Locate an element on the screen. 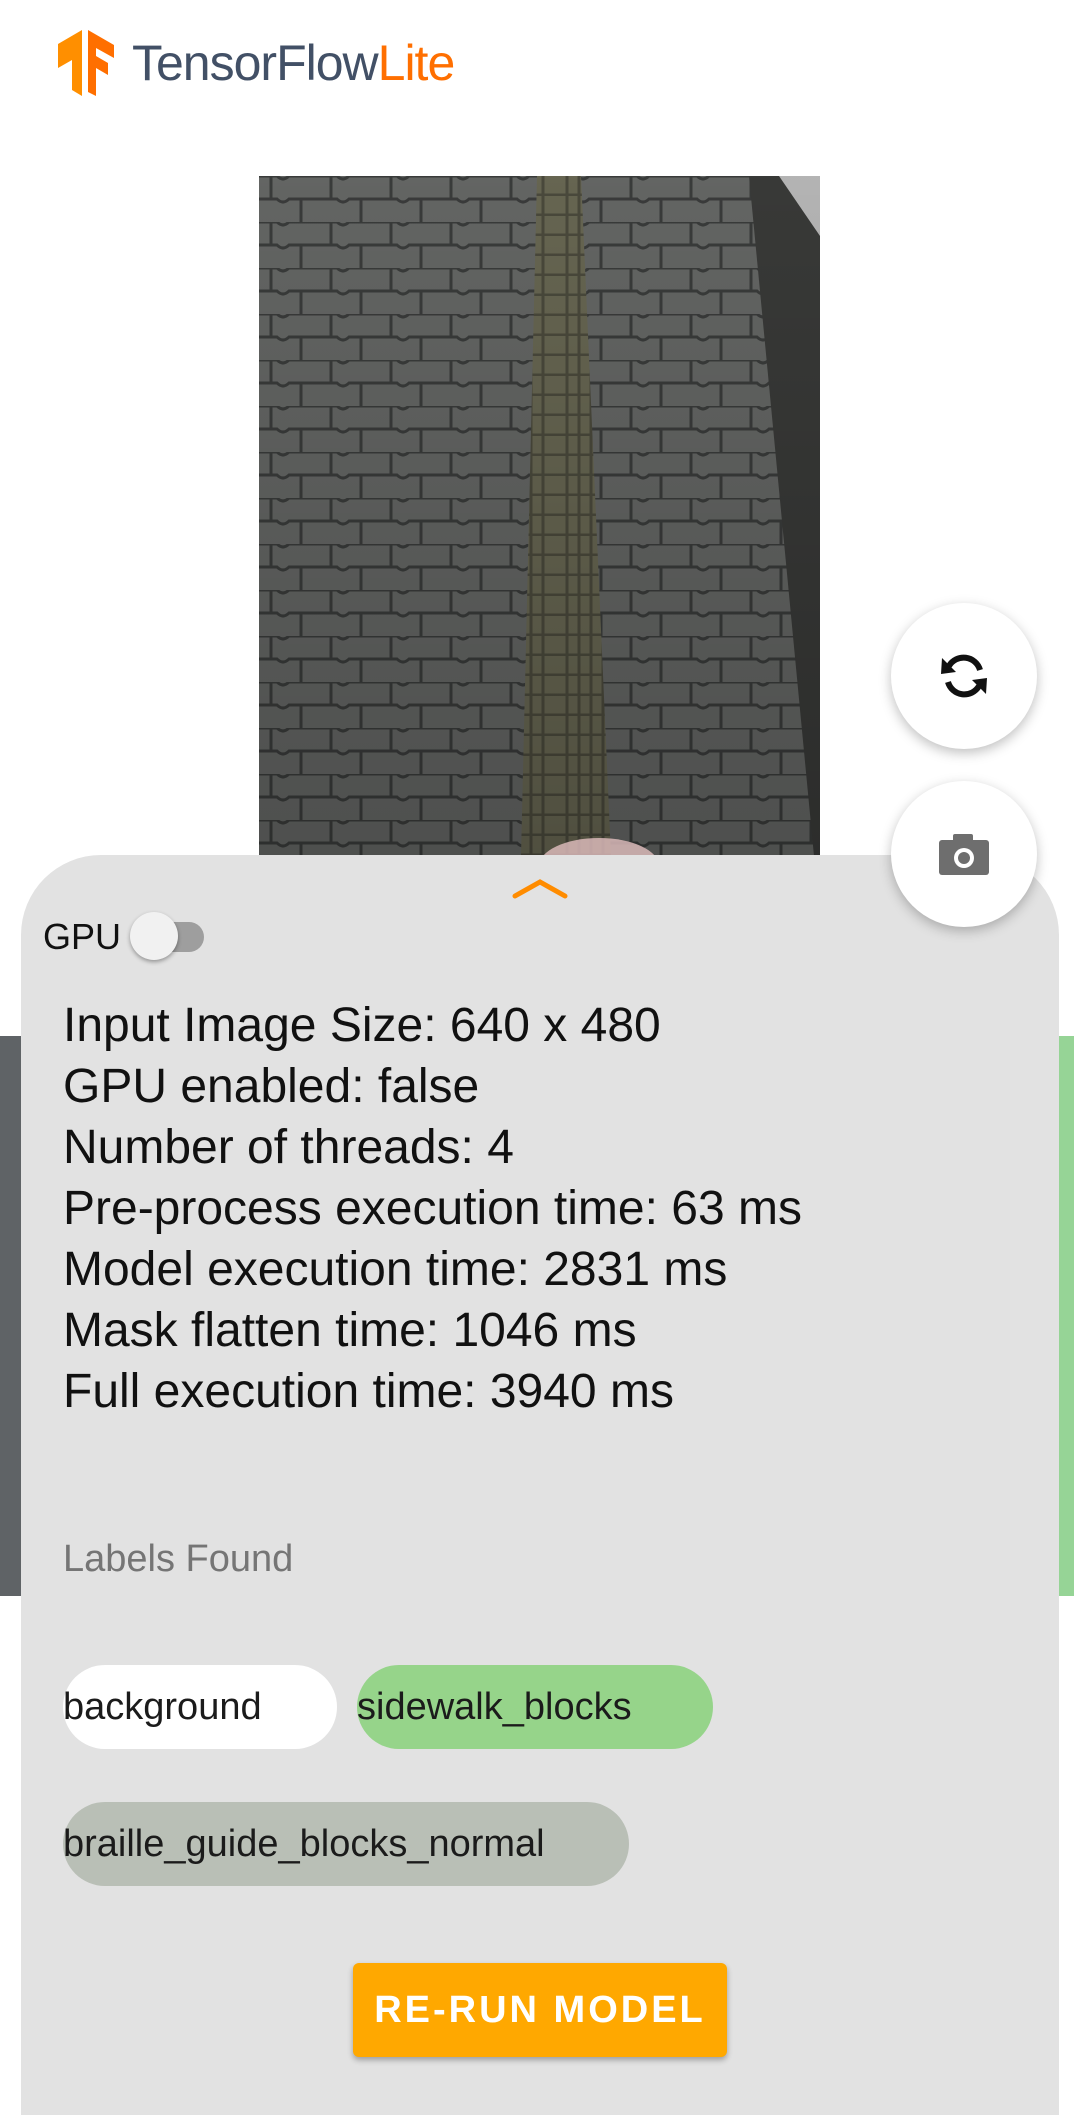 This screenshot has height=2115, width=1074. tensorflow-logo-icon is located at coordinates (86, 63).